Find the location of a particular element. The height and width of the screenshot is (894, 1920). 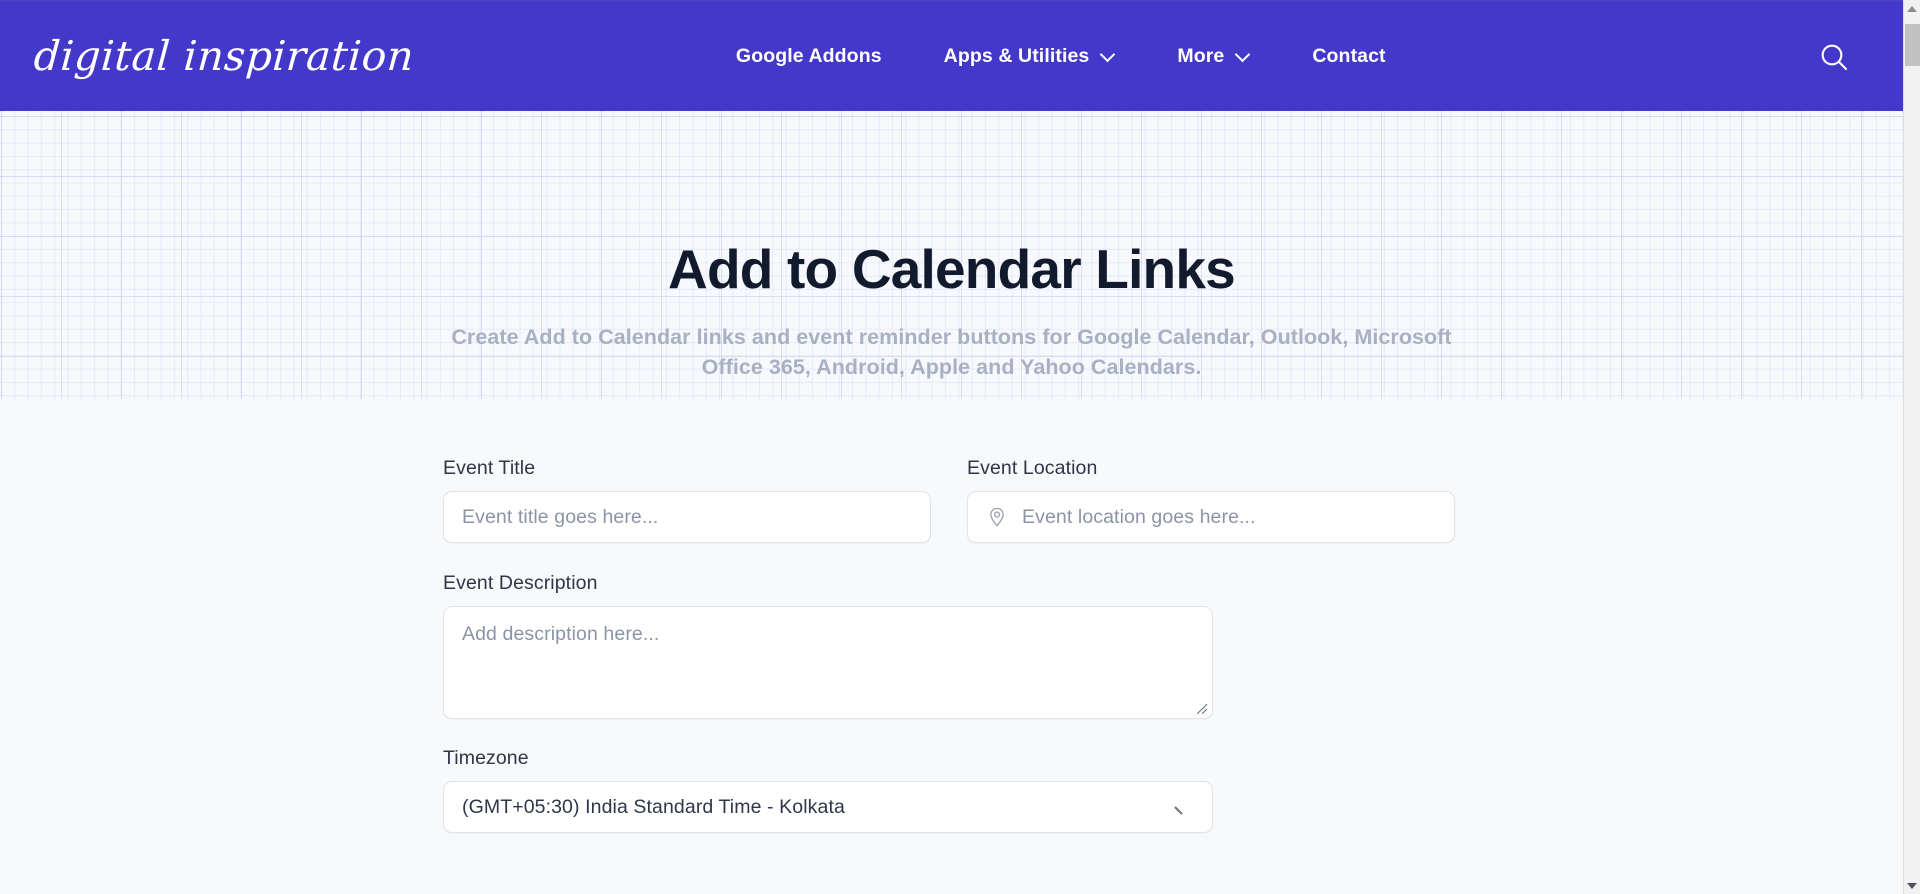

scrollbar-thumb is located at coordinates (1912, 45).